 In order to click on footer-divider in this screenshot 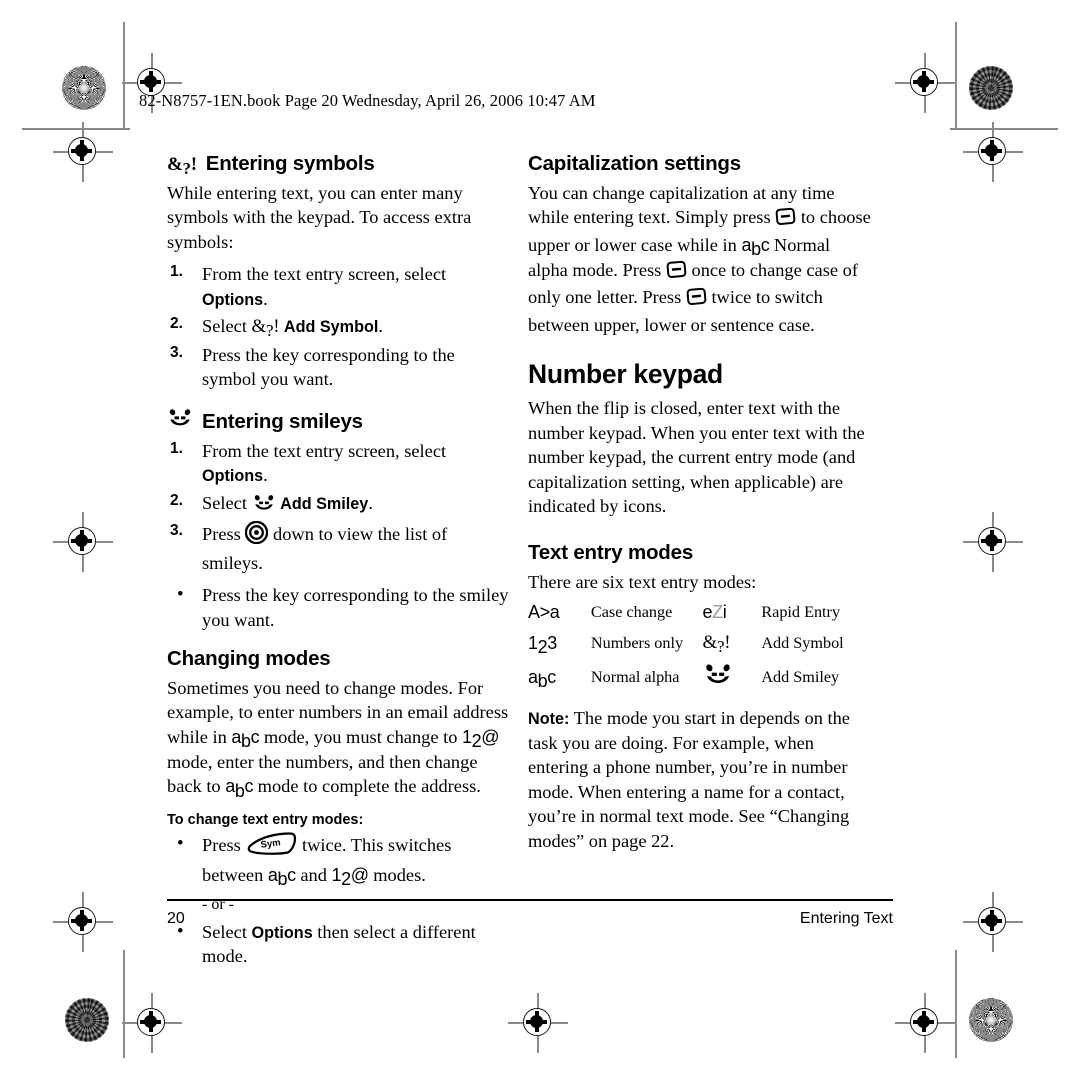, I will do `click(530, 900)`.